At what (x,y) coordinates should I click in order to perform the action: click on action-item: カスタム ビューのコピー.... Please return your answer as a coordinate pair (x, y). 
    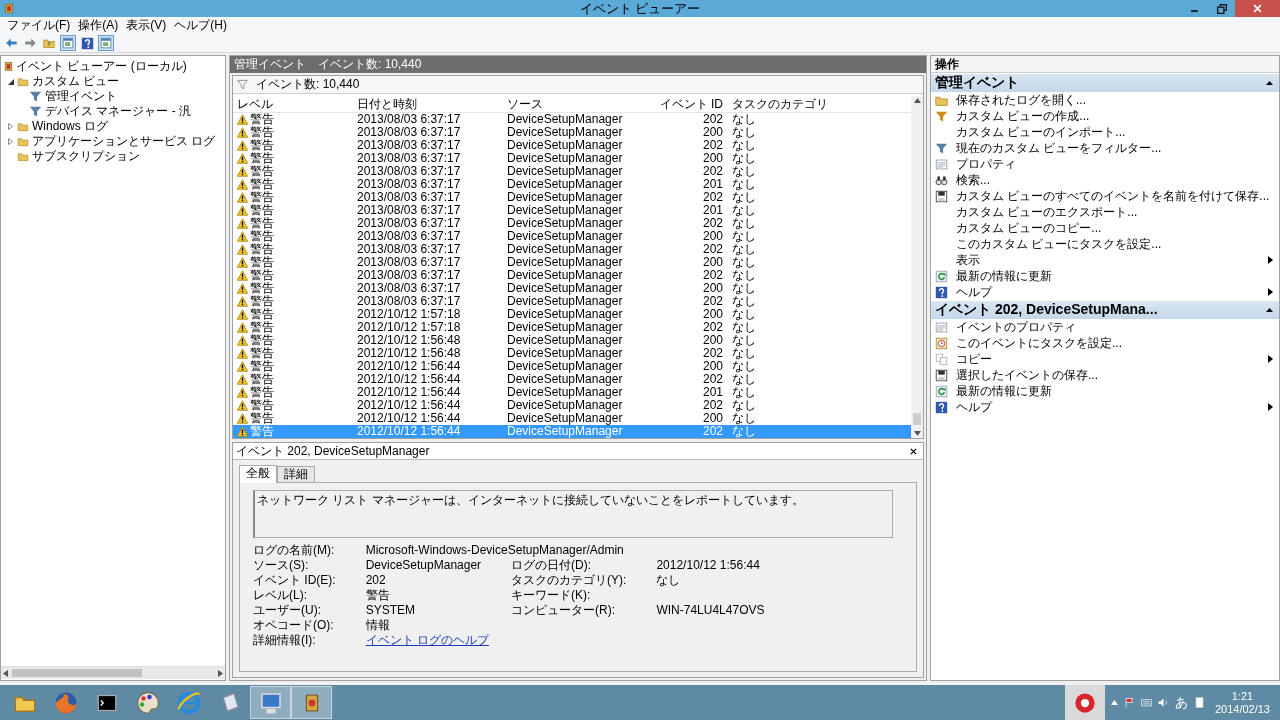
    Looking at the image, I should click on (1105, 228).